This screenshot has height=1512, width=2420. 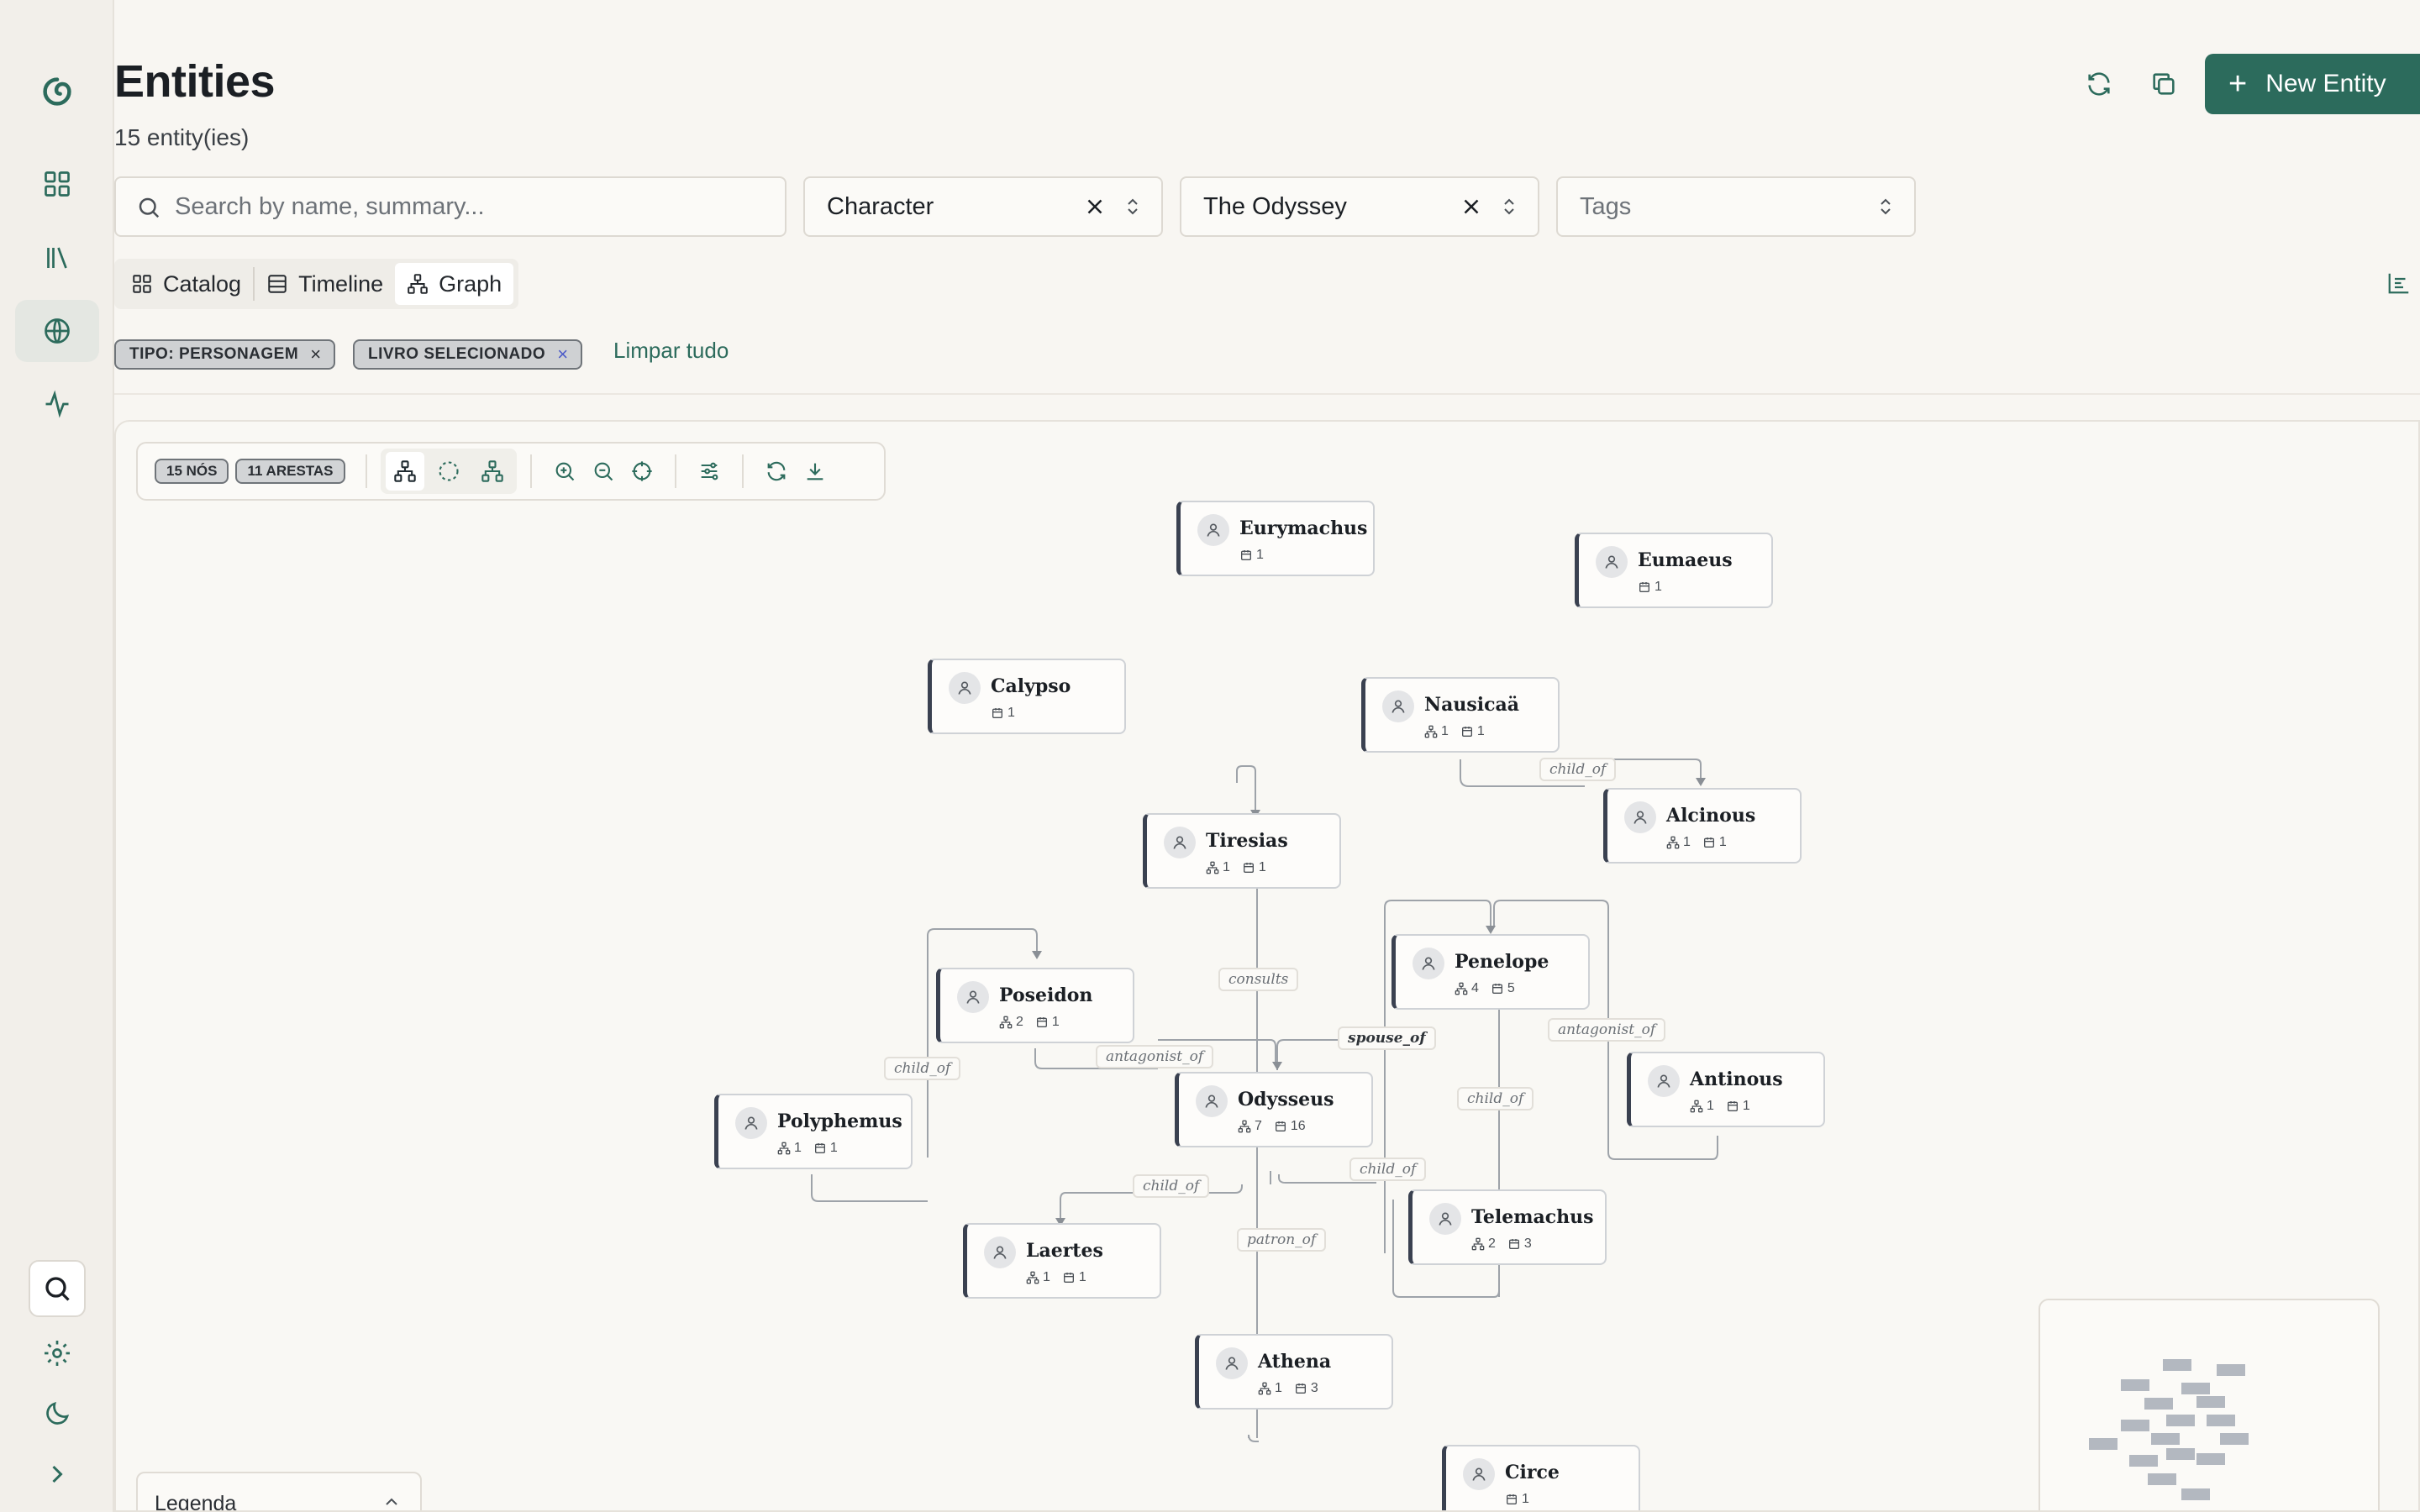 I want to click on layout-tree-button, so click(x=493, y=471).